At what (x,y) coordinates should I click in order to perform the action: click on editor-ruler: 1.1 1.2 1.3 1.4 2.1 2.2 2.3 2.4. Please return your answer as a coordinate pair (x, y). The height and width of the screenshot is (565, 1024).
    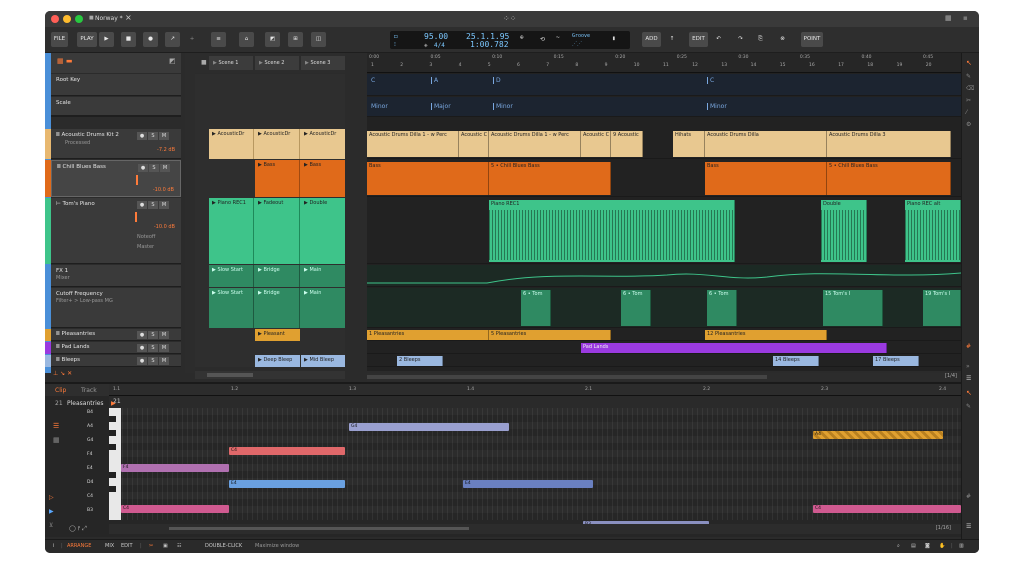
    Looking at the image, I should click on (535, 390).